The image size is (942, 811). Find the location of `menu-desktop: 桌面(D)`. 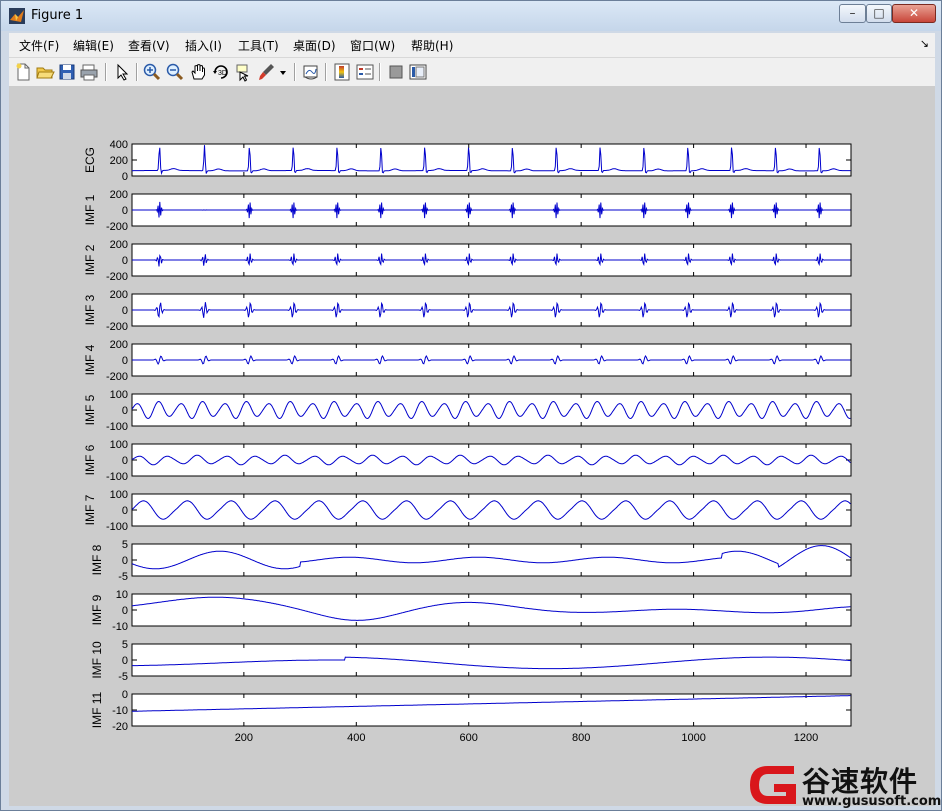

menu-desktop: 桌面(D) is located at coordinates (314, 45).